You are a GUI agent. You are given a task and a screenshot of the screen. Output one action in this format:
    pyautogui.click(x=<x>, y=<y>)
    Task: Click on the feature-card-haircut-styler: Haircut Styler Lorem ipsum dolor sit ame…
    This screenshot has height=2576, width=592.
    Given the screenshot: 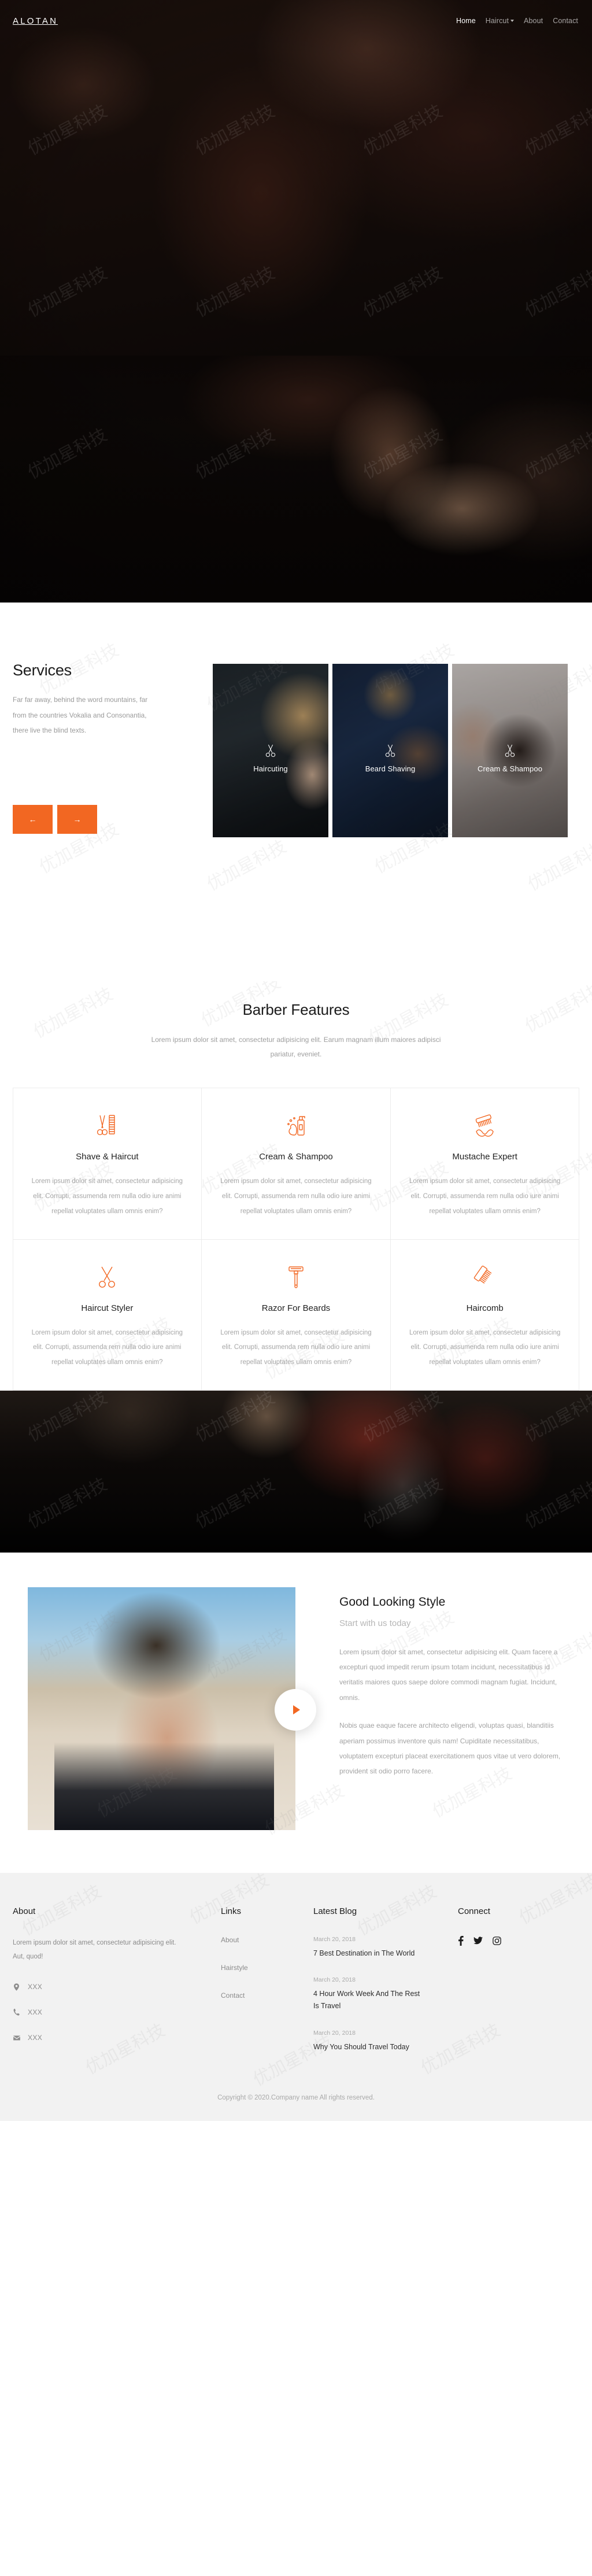 What is the action you would take?
    pyautogui.click(x=107, y=1315)
    